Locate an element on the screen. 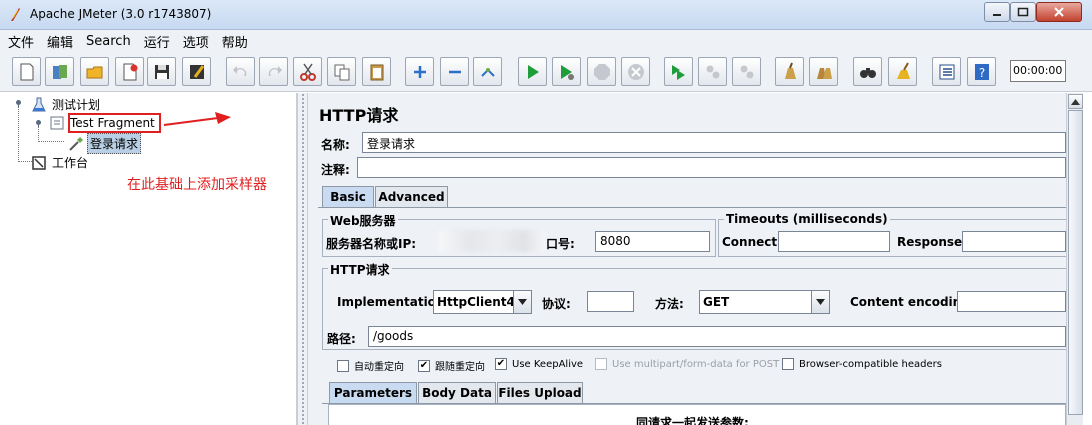 Image resolution: width=1092 pixels, height=425 pixels. start-no-pauses-button is located at coordinates (566, 71).